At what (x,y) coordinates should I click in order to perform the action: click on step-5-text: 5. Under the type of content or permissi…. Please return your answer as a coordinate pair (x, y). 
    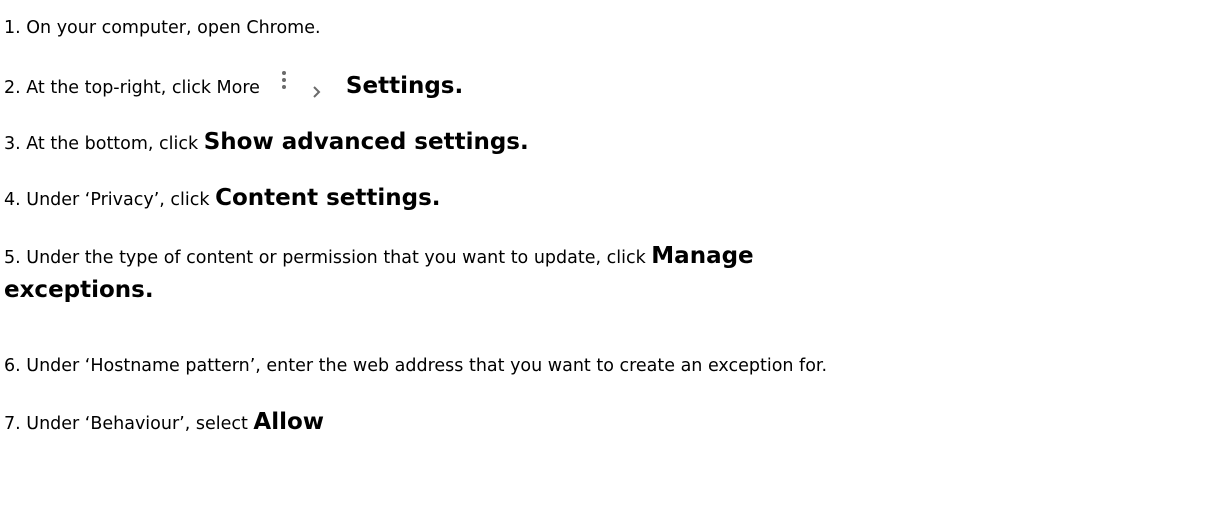
    Looking at the image, I should click on (328, 258).